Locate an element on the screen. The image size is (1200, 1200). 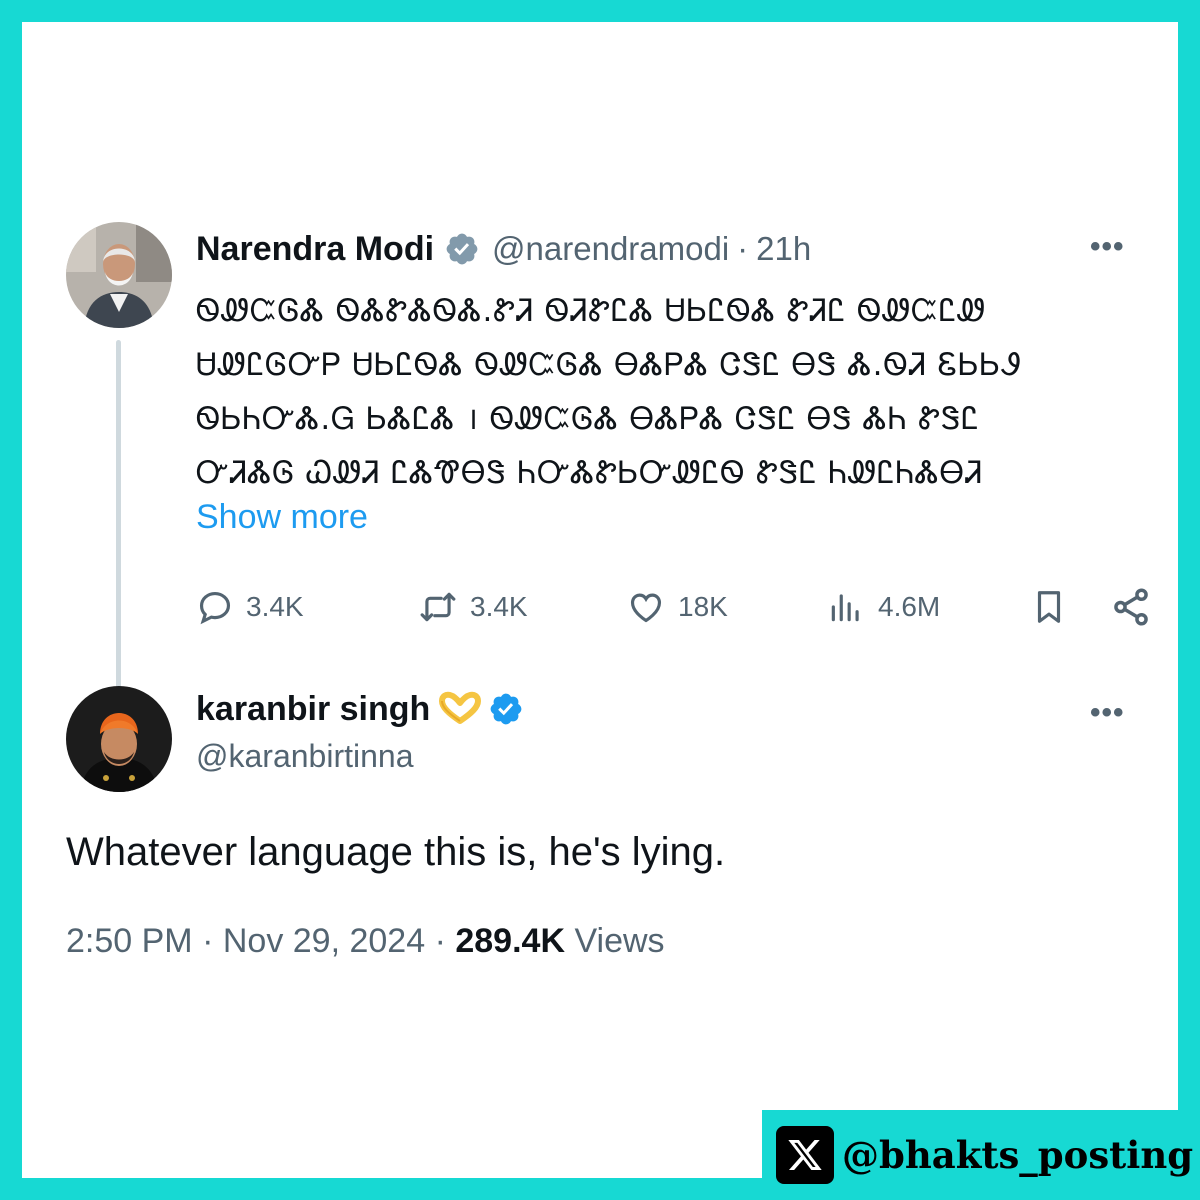
reply-views-count: 289.4K is located at coordinates (510, 941).